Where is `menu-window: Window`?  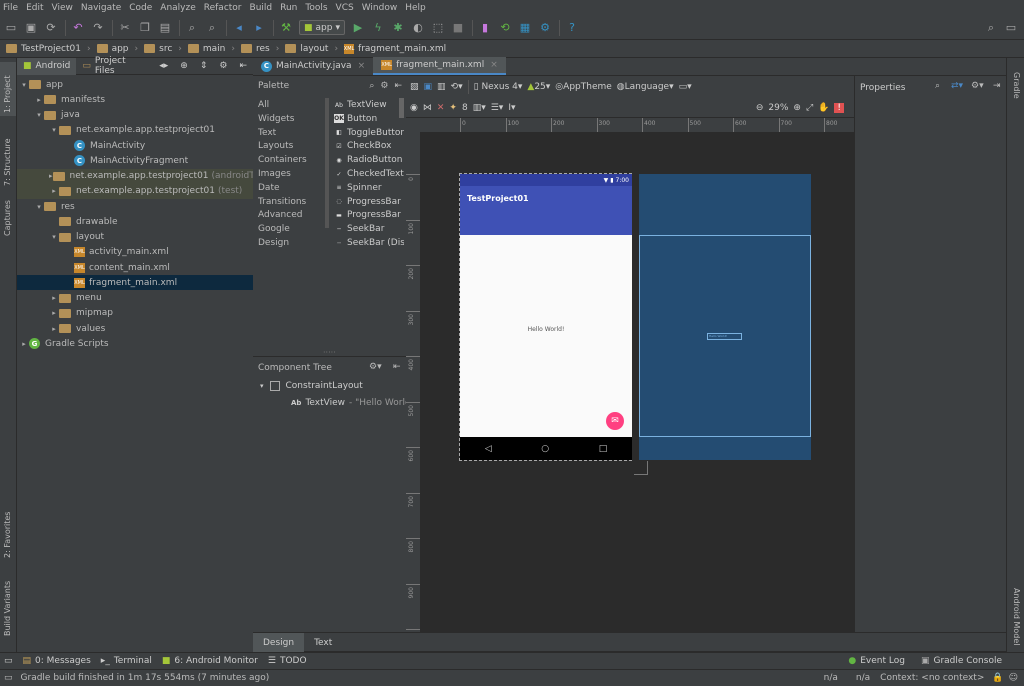
menu-window: Window is located at coordinates (380, 8).